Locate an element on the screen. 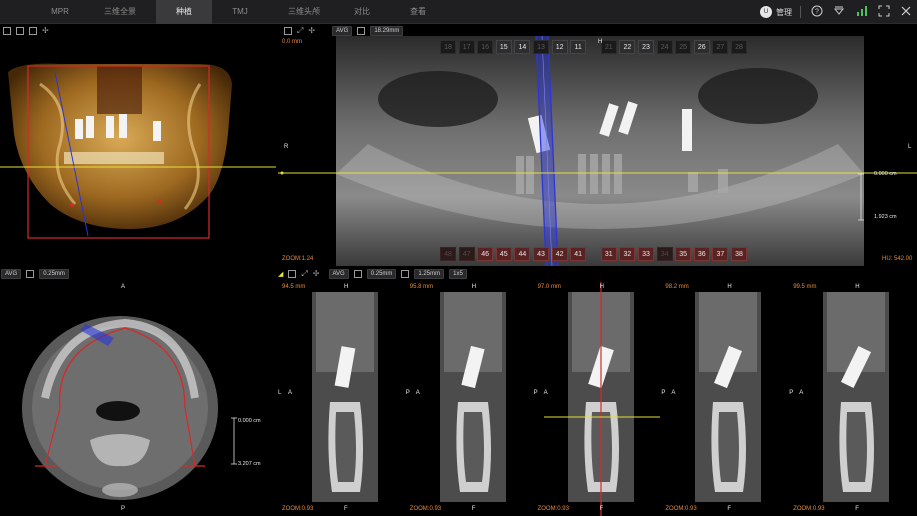 Image resolution: width=917 pixels, height=516 pixels. upper-tooth-21: 21 is located at coordinates (608, 47).